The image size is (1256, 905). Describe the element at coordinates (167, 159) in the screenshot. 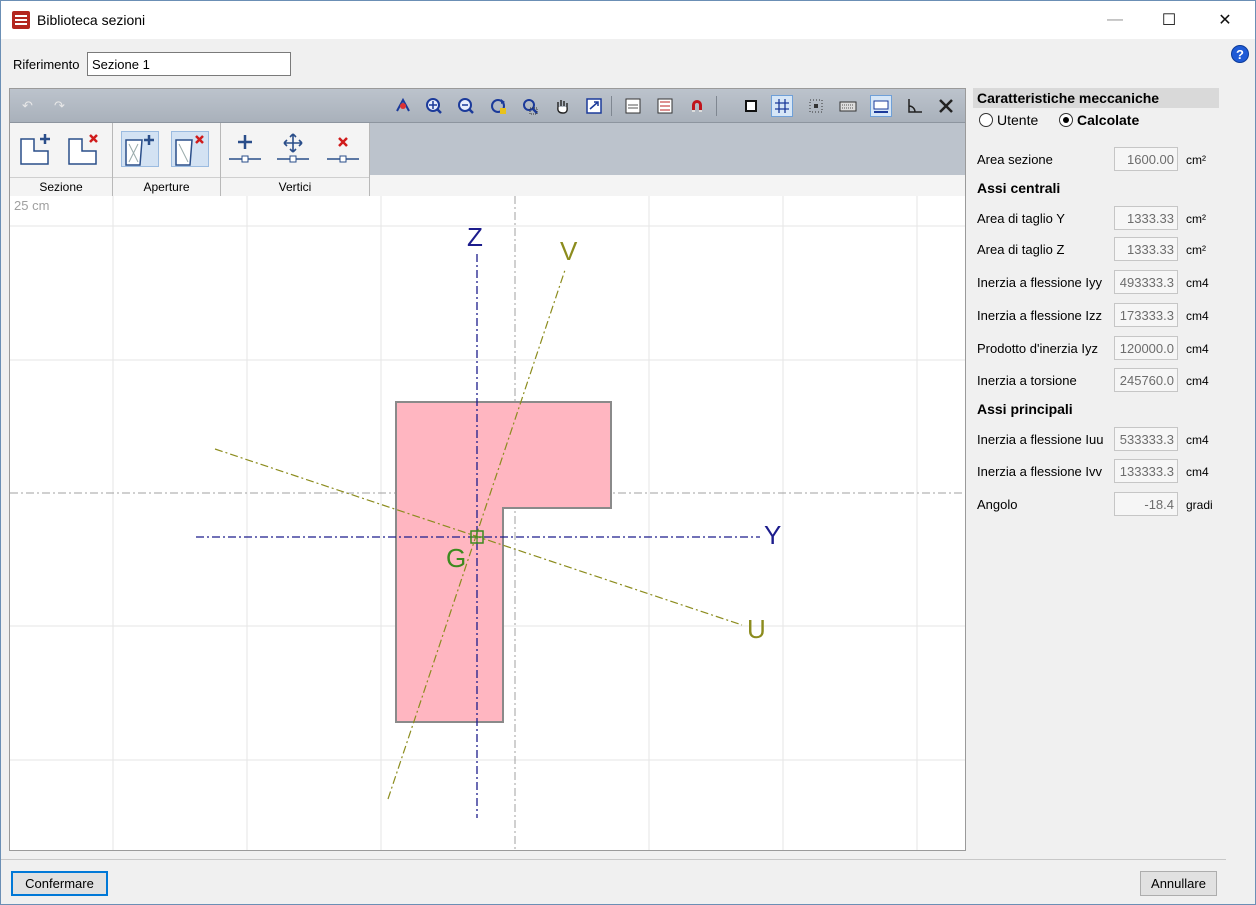

I see `ribbon-group-aperture: Aperture` at that location.